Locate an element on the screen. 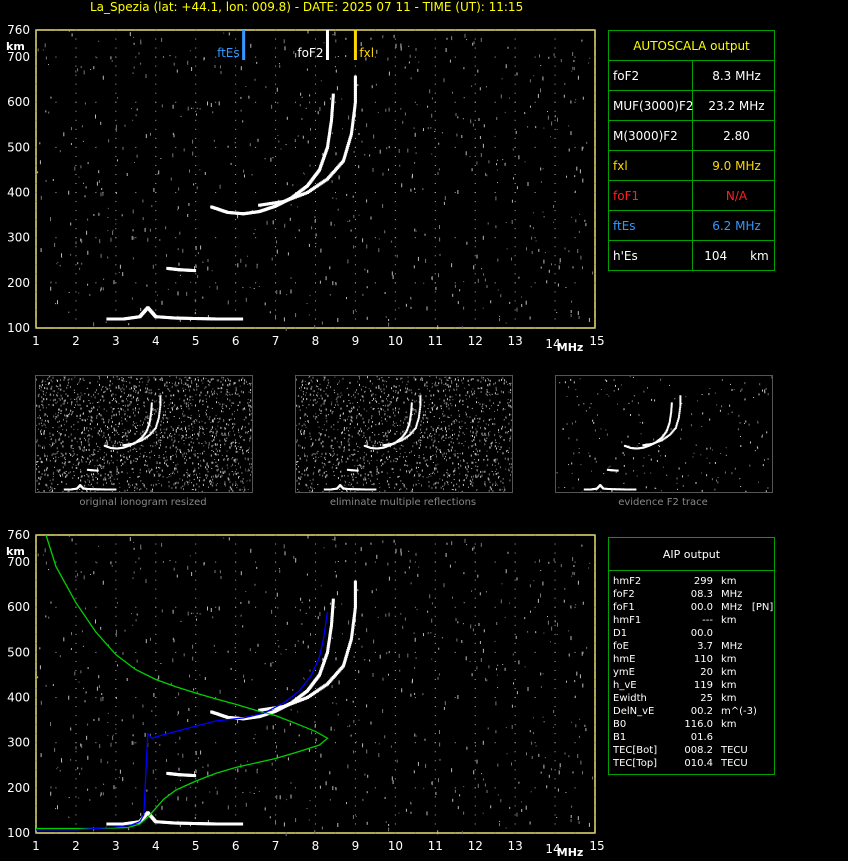 The width and height of the screenshot is (848, 861). aip-row: foF1 00.0 MHz [PN] is located at coordinates (693, 607).